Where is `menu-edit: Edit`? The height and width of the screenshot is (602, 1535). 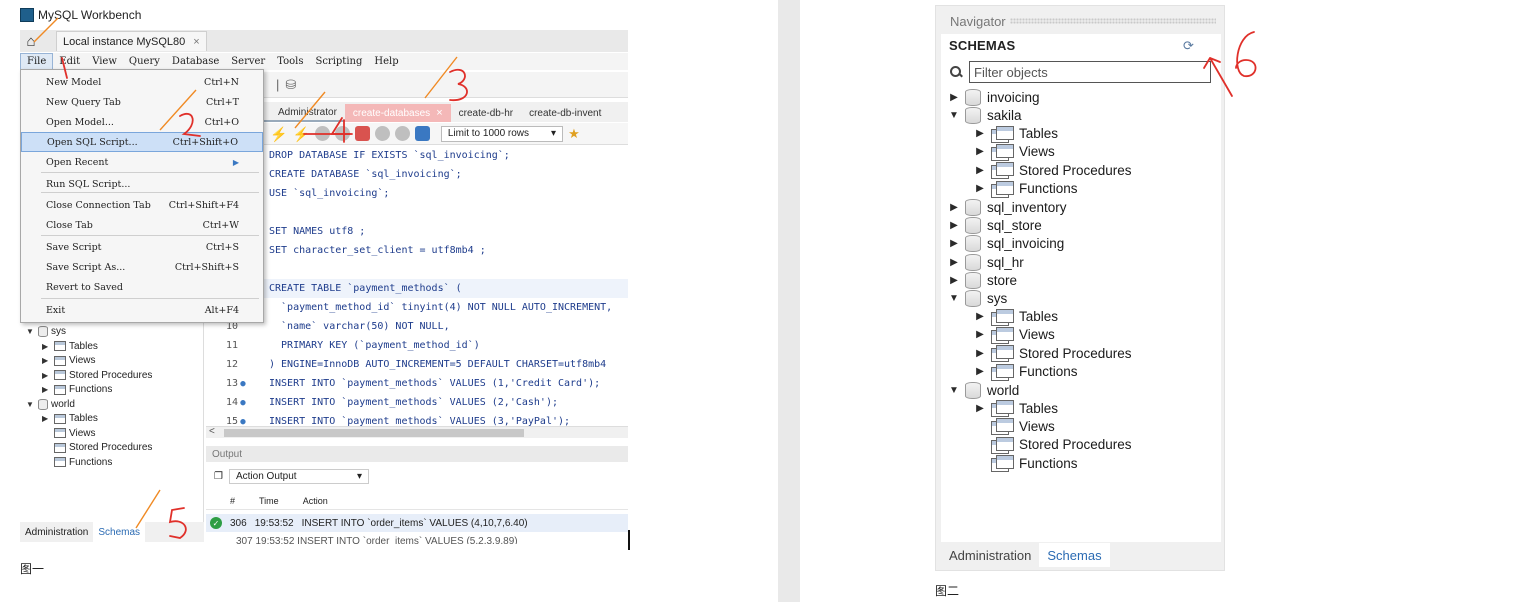 menu-edit: Edit is located at coordinates (69, 61).